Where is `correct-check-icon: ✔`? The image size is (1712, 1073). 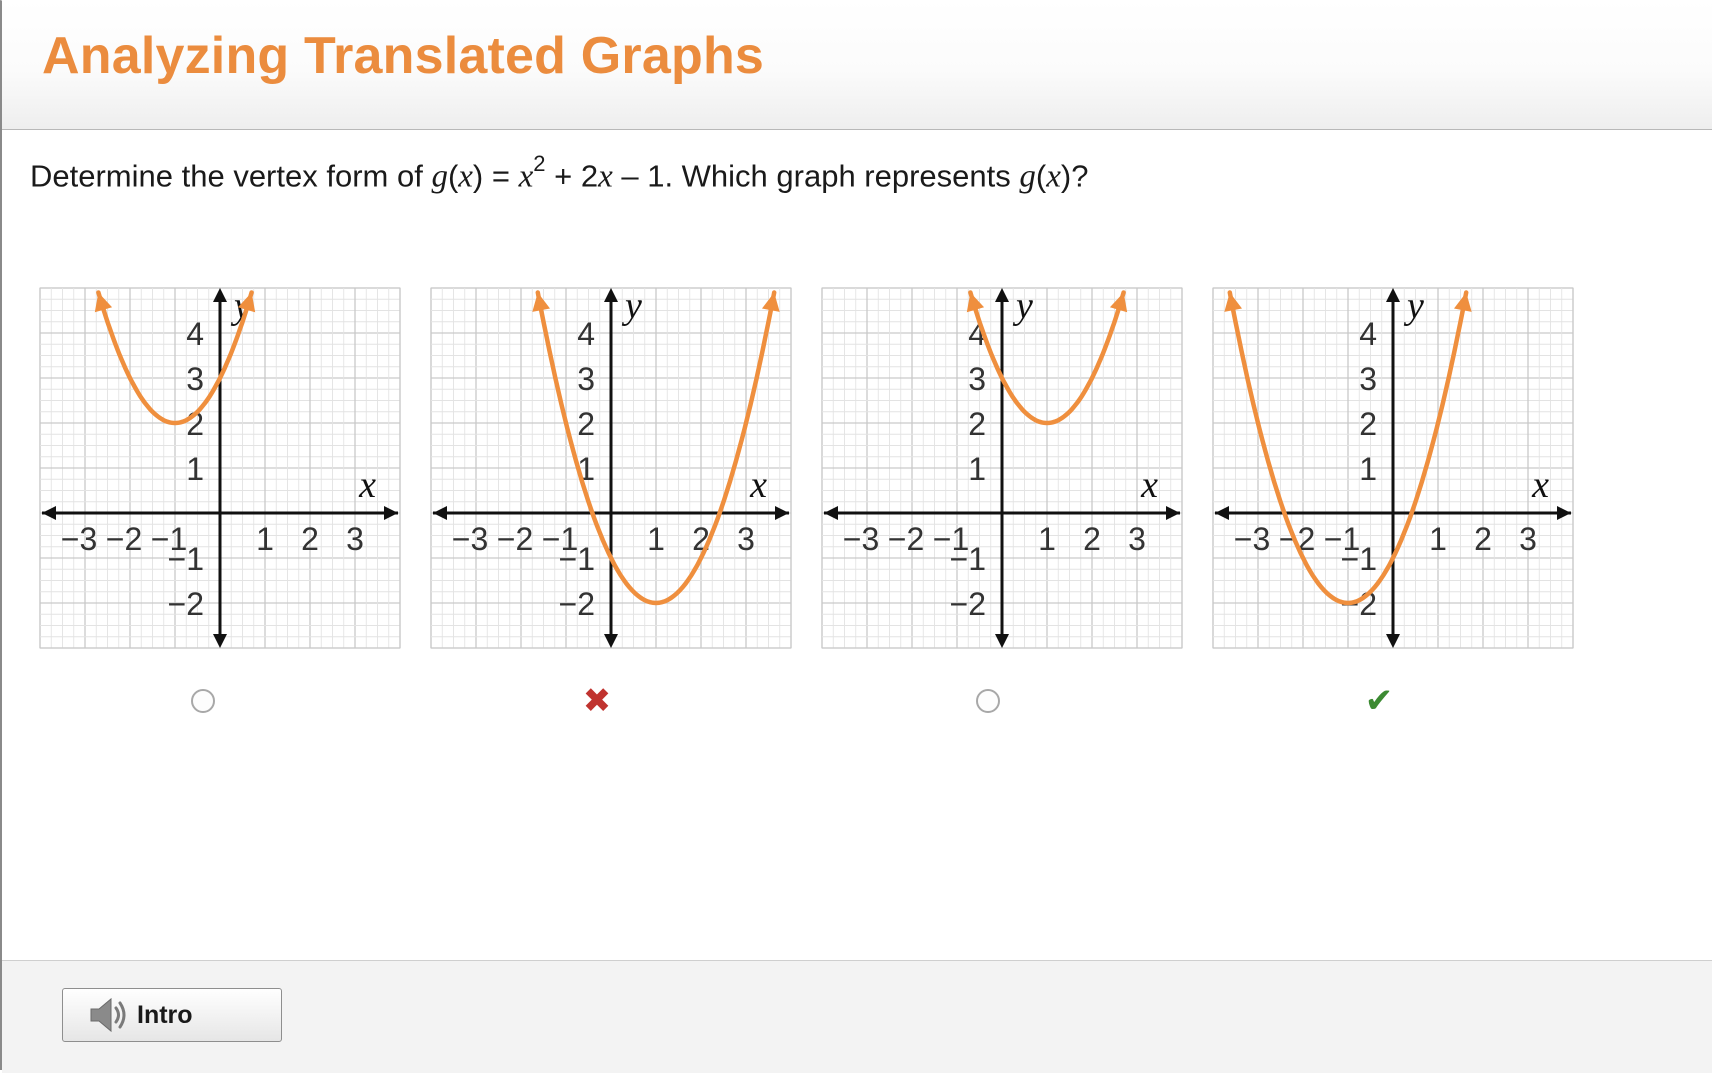
correct-check-icon: ✔ is located at coordinates (1379, 701).